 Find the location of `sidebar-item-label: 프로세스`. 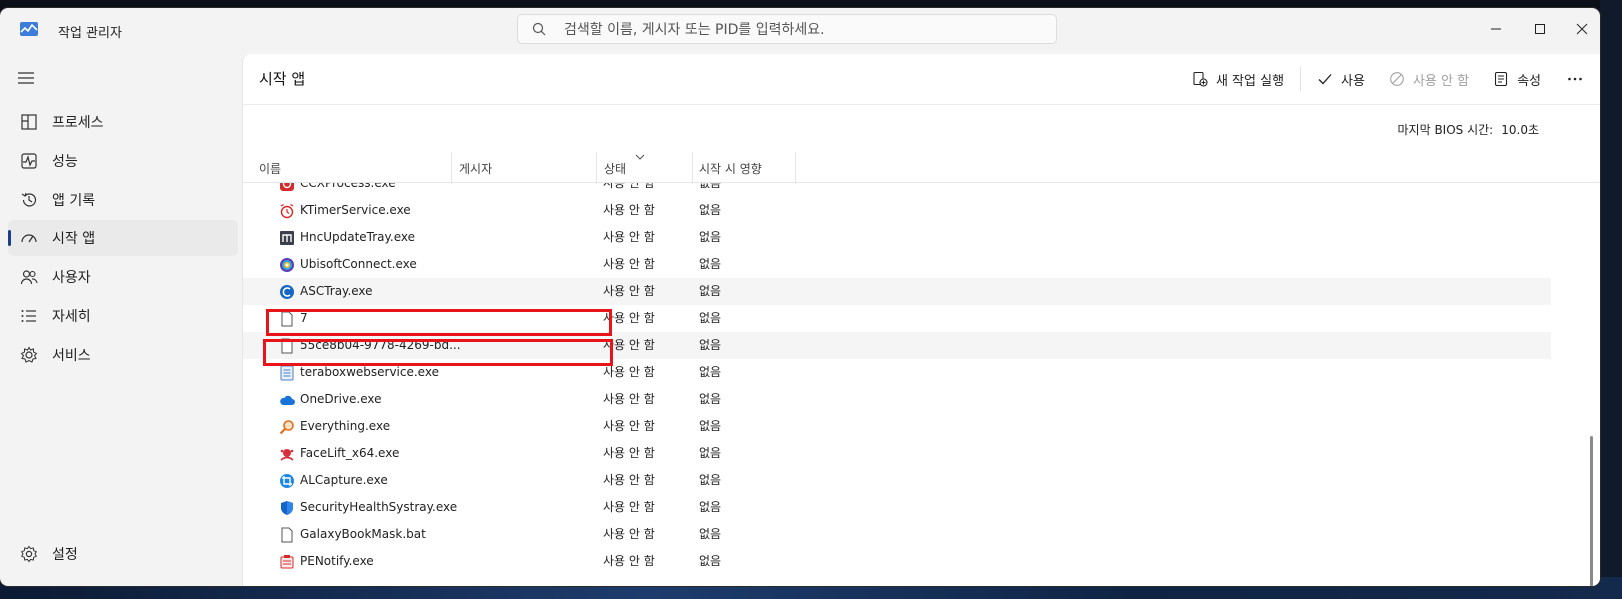

sidebar-item-label: 프로세스 is located at coordinates (78, 123).